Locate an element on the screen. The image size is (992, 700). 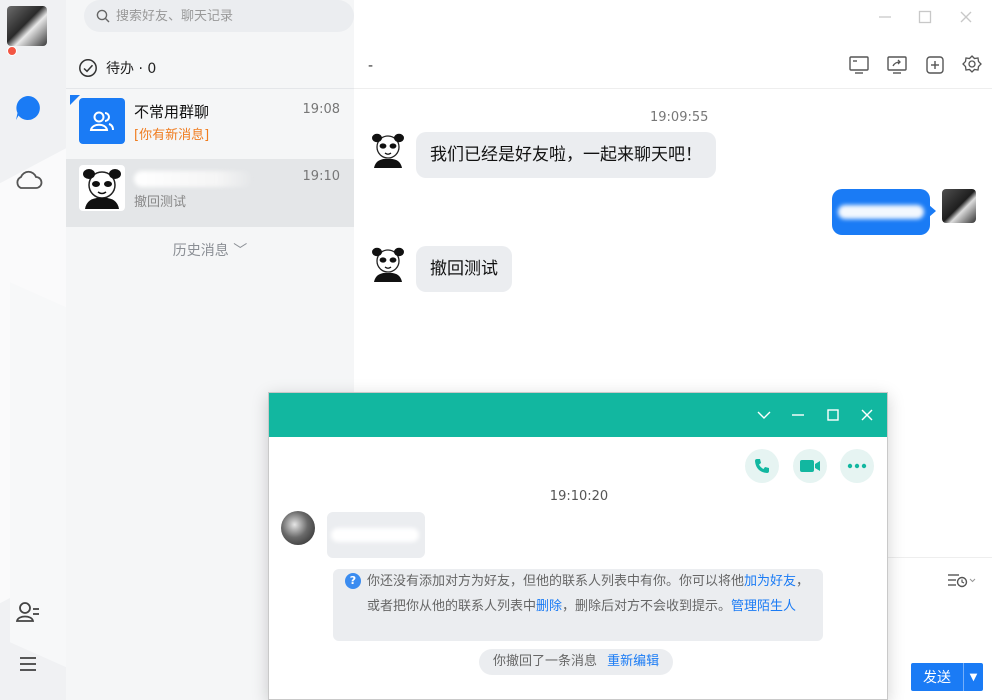
group-icon is located at coordinates (101, 121).